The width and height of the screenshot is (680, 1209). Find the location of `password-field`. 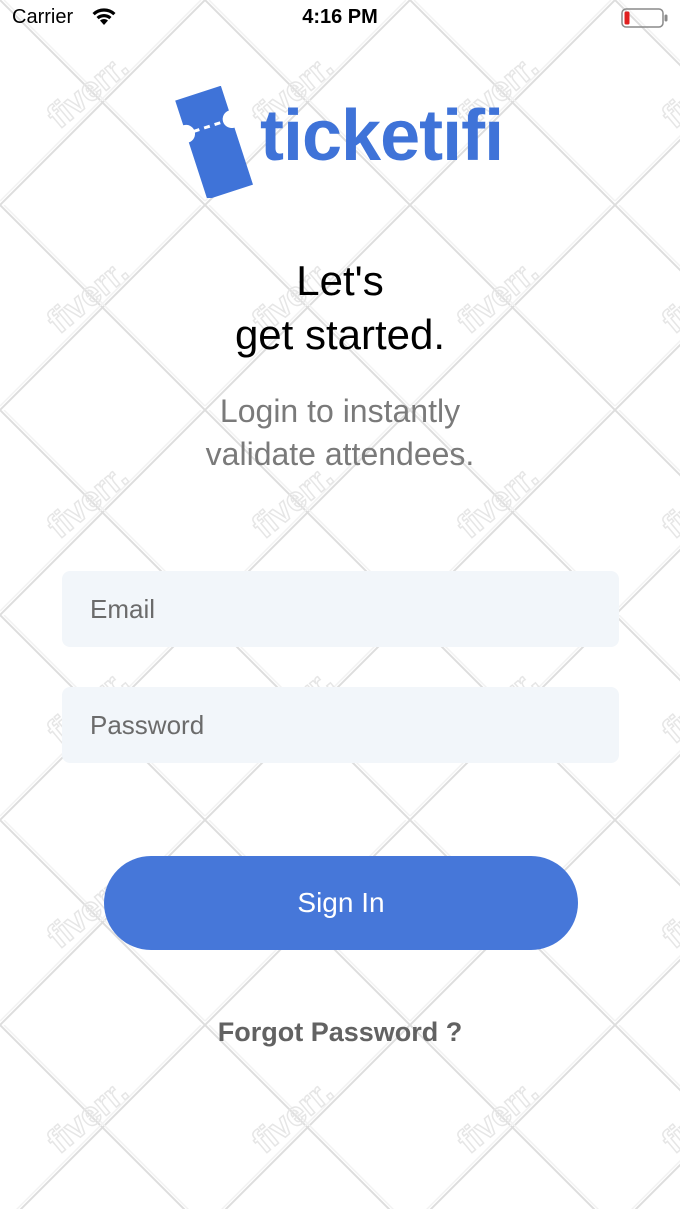

password-field is located at coordinates (340, 725).